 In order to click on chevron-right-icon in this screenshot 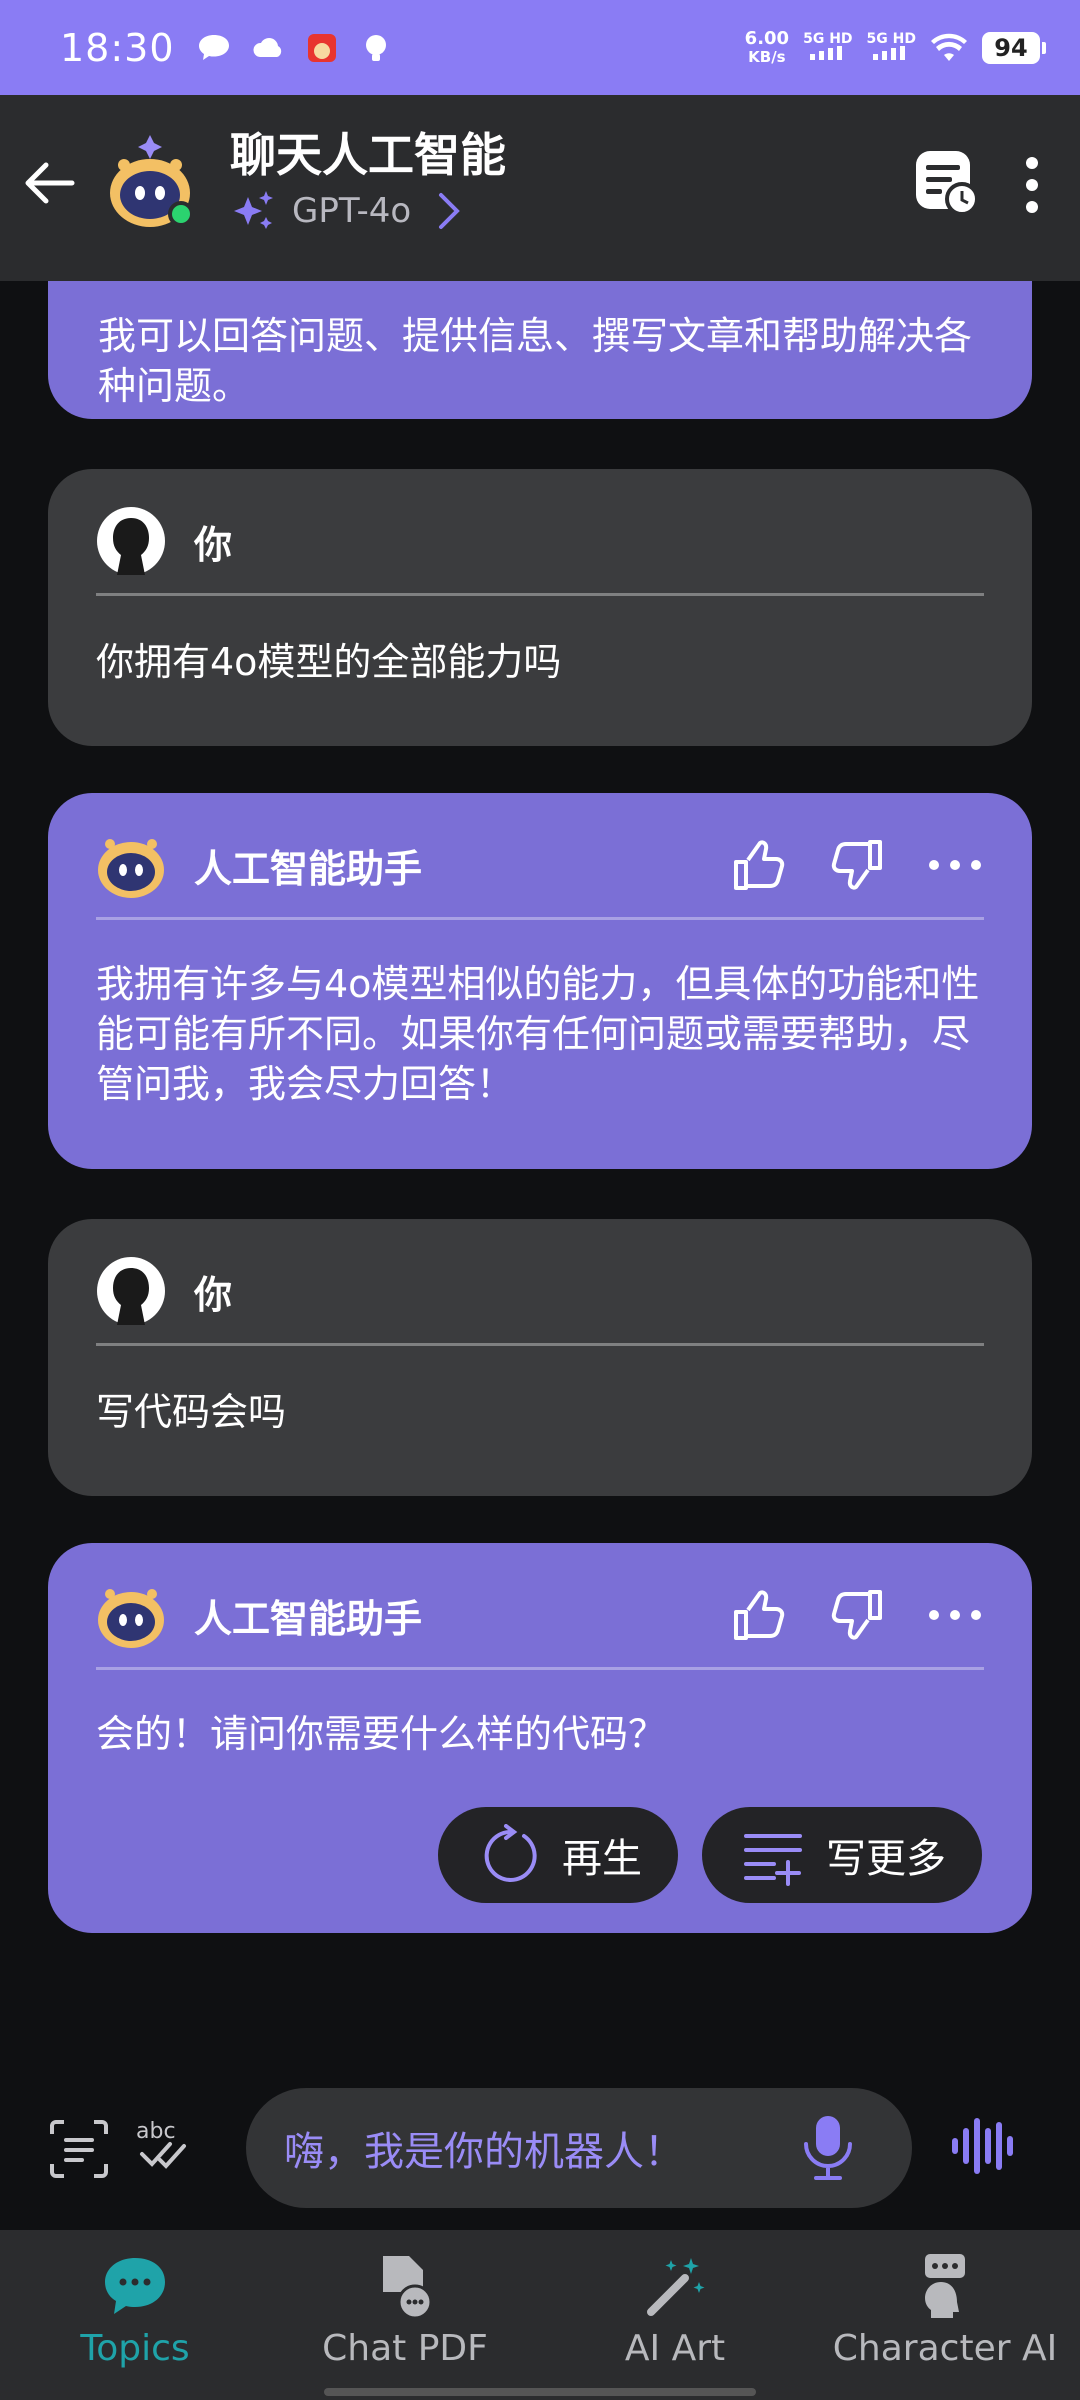, I will do `click(450, 211)`.